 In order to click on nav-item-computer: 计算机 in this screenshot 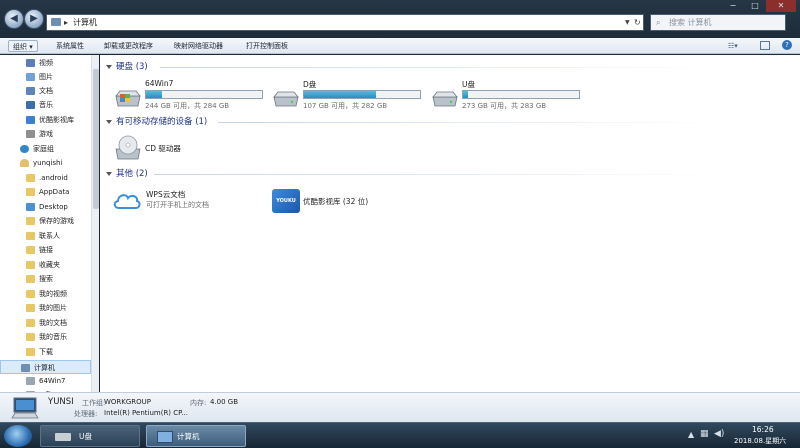, I will do `click(45, 367)`.